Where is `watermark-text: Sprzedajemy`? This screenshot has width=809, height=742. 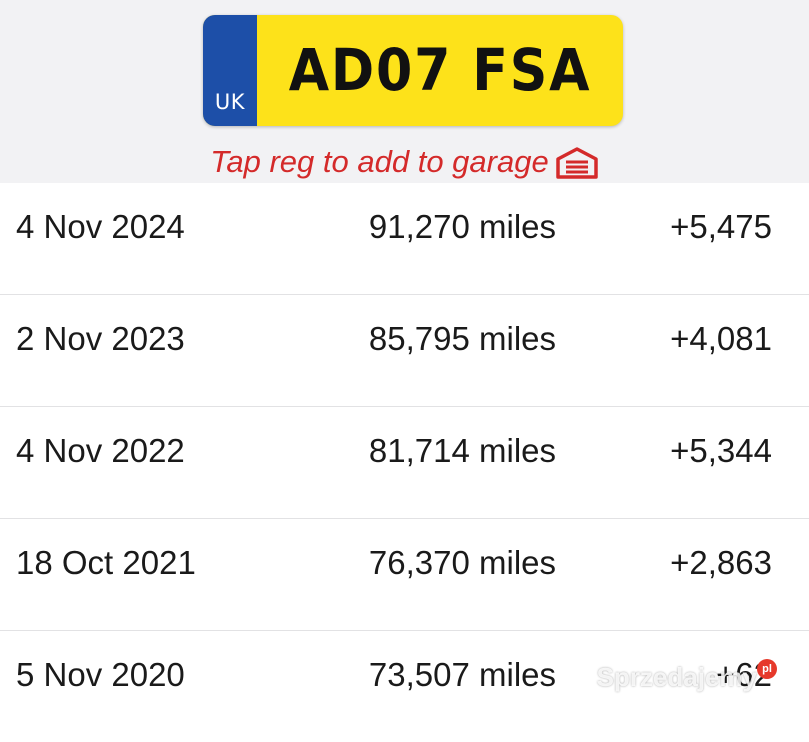
watermark-text: Sprzedajemy is located at coordinates (676, 677).